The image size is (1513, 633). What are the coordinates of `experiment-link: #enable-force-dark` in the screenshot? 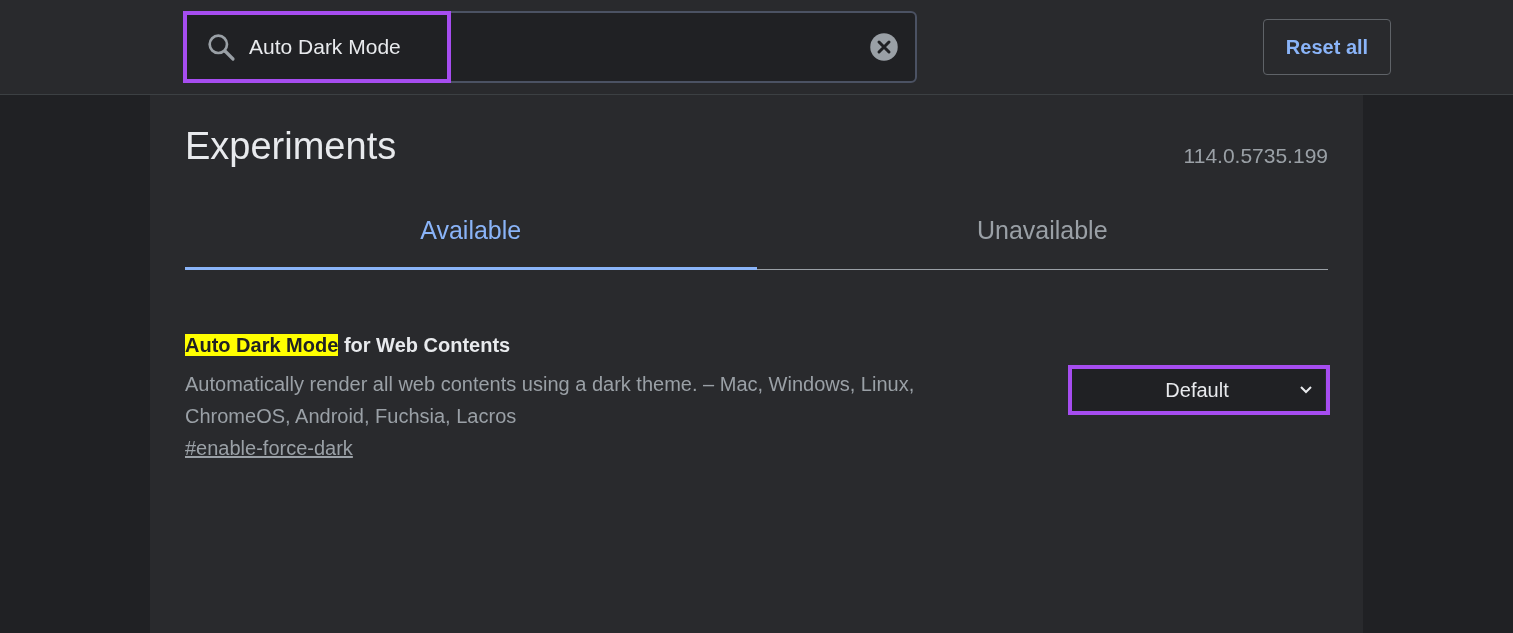 It's located at (269, 448).